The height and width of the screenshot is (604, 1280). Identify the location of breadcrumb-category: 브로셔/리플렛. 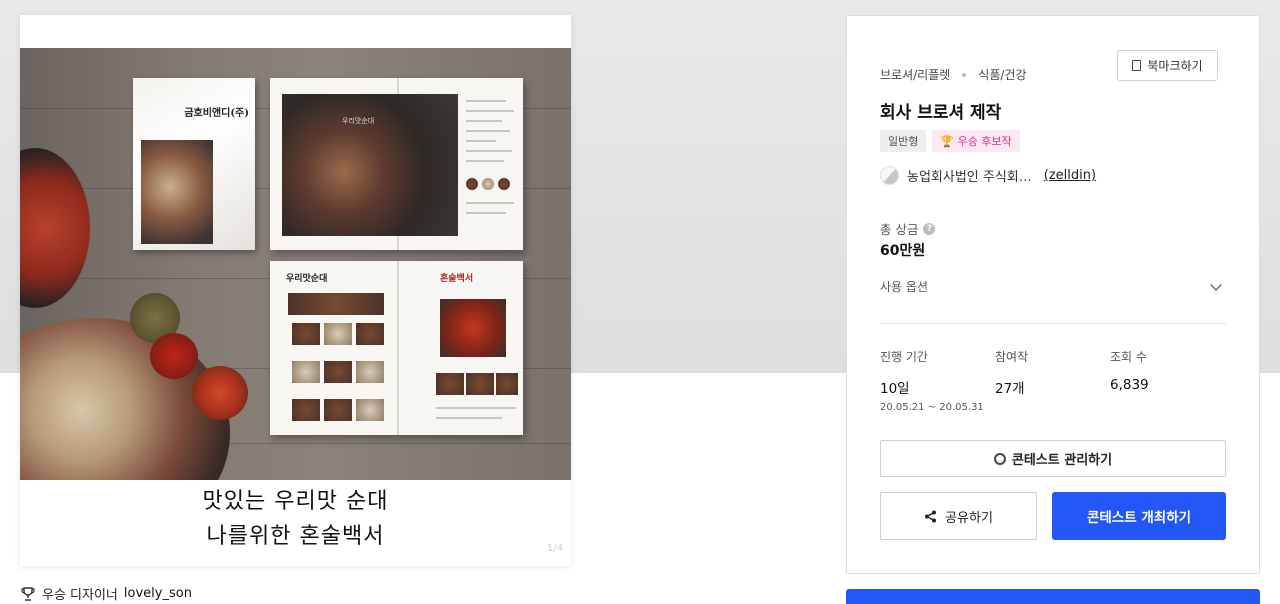
(915, 74).